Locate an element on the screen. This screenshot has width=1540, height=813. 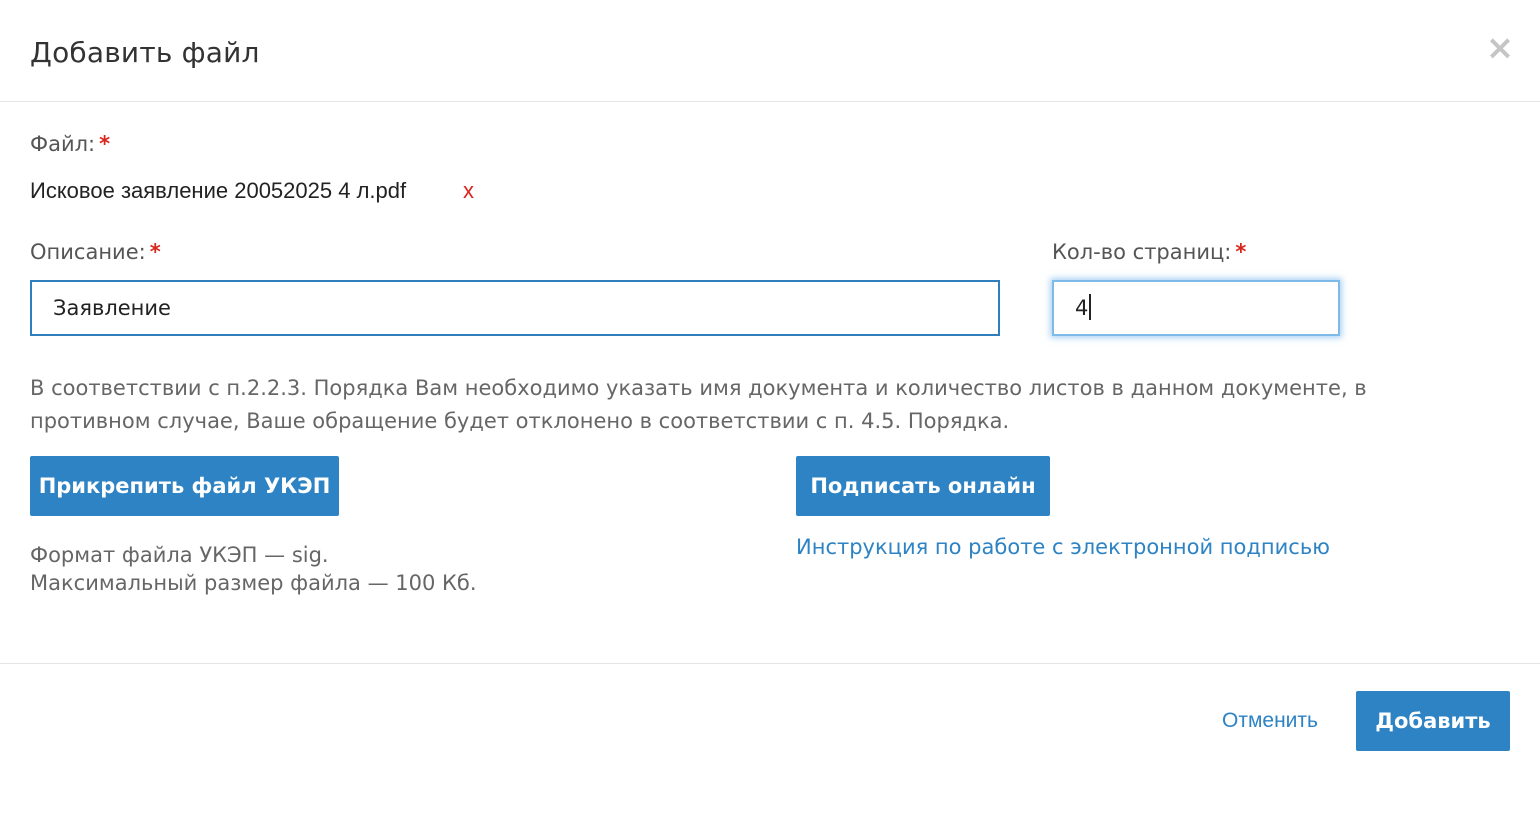
description-input-value: Заявление is located at coordinates (112, 308).